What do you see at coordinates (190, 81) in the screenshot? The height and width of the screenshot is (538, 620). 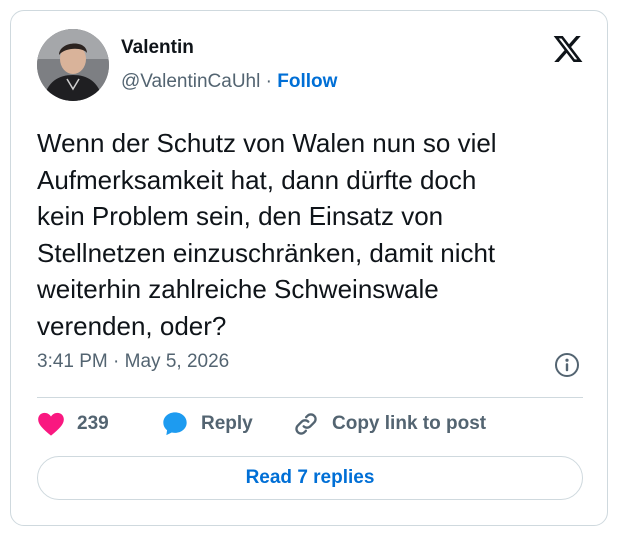 I see `author-handle: @ValentinCaUhl` at bounding box center [190, 81].